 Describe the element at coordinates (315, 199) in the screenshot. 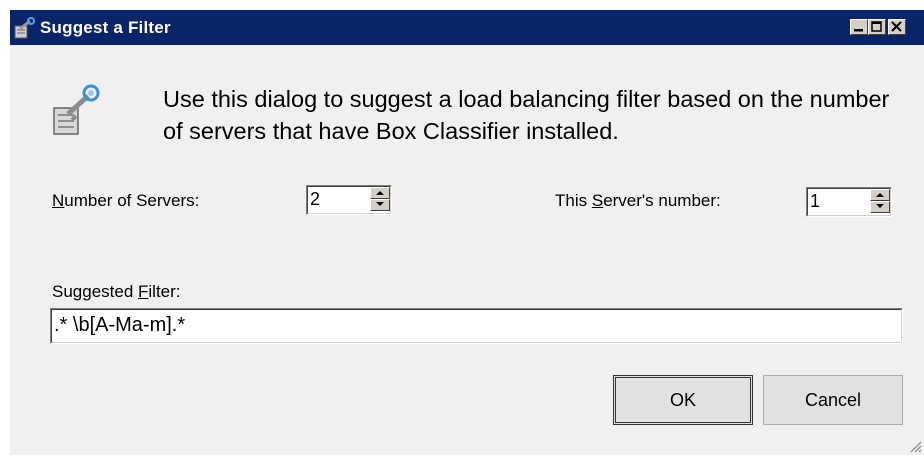

I see `number-of-servers-value: 2` at that location.